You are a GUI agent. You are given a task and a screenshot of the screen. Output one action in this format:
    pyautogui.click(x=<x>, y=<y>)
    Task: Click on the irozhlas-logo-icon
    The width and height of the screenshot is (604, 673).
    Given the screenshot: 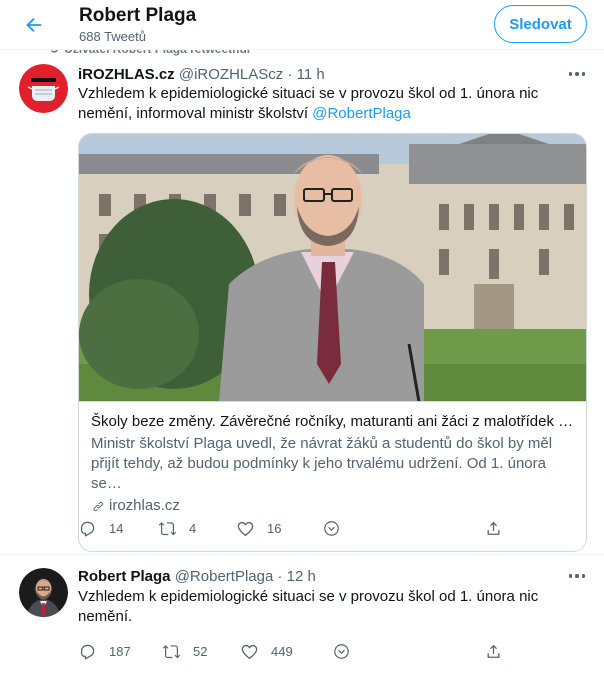 What is the action you would take?
    pyautogui.click(x=43, y=88)
    